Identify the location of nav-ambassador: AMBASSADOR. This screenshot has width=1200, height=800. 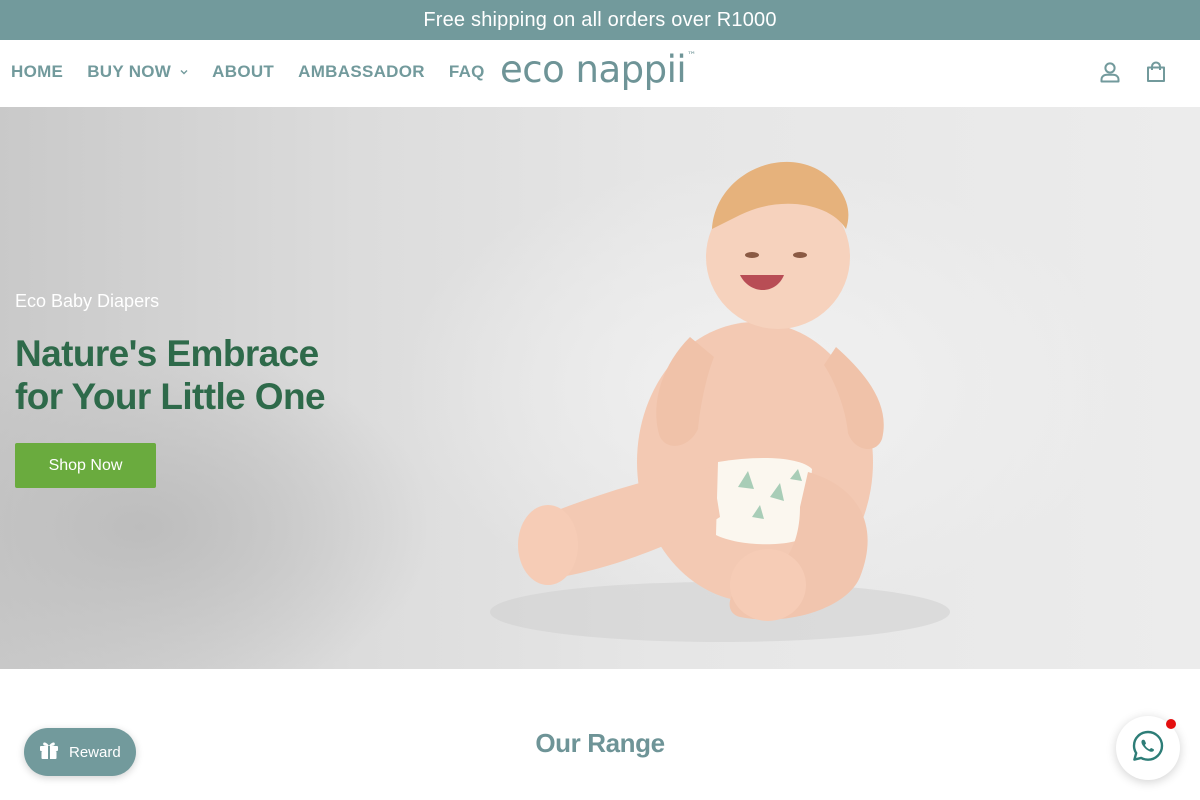
(361, 72).